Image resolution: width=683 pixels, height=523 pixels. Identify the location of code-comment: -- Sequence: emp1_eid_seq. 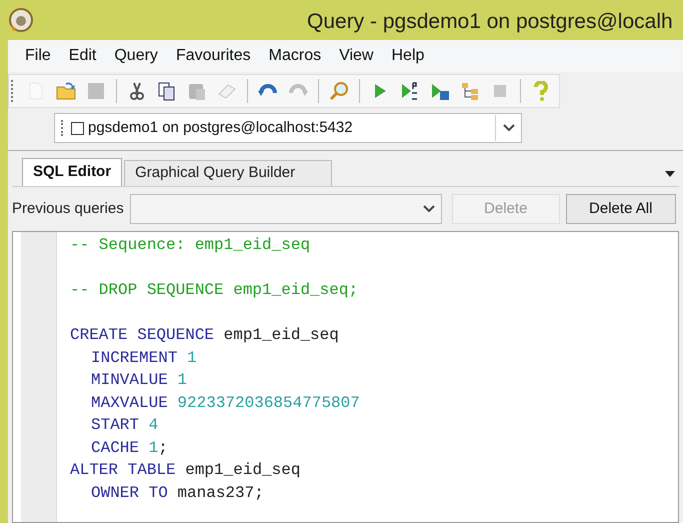
(190, 245).